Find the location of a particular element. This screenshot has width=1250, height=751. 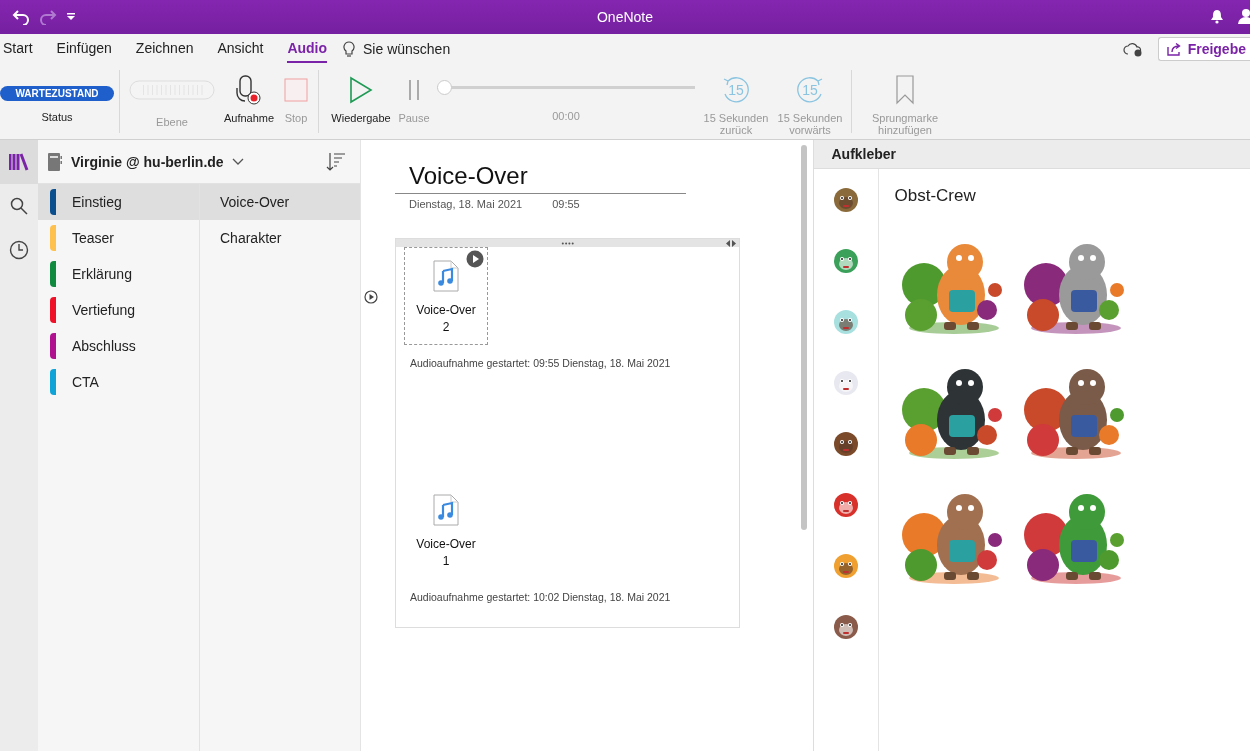

section-tab: Abschluss is located at coordinates (118, 346).